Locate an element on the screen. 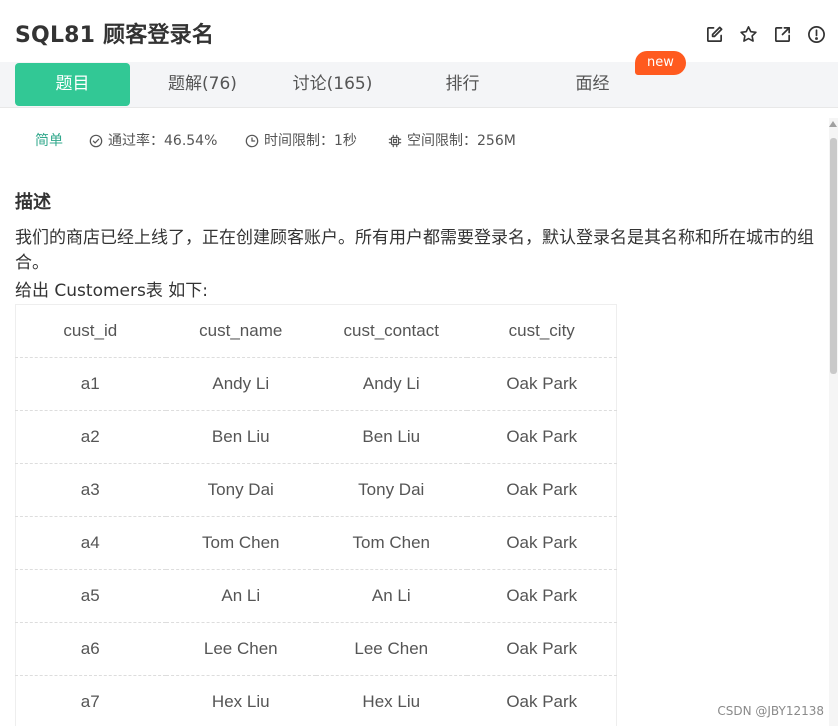  table-cell: a5 is located at coordinates (90, 596).